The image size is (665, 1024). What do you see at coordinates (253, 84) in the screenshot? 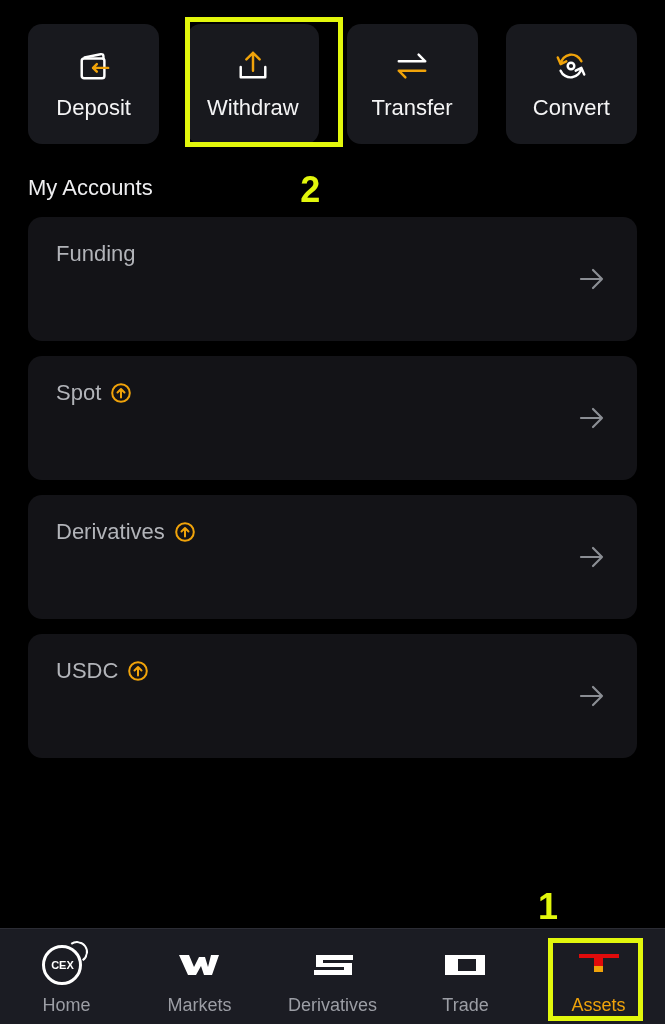
I see `action-button: Withdraw` at bounding box center [253, 84].